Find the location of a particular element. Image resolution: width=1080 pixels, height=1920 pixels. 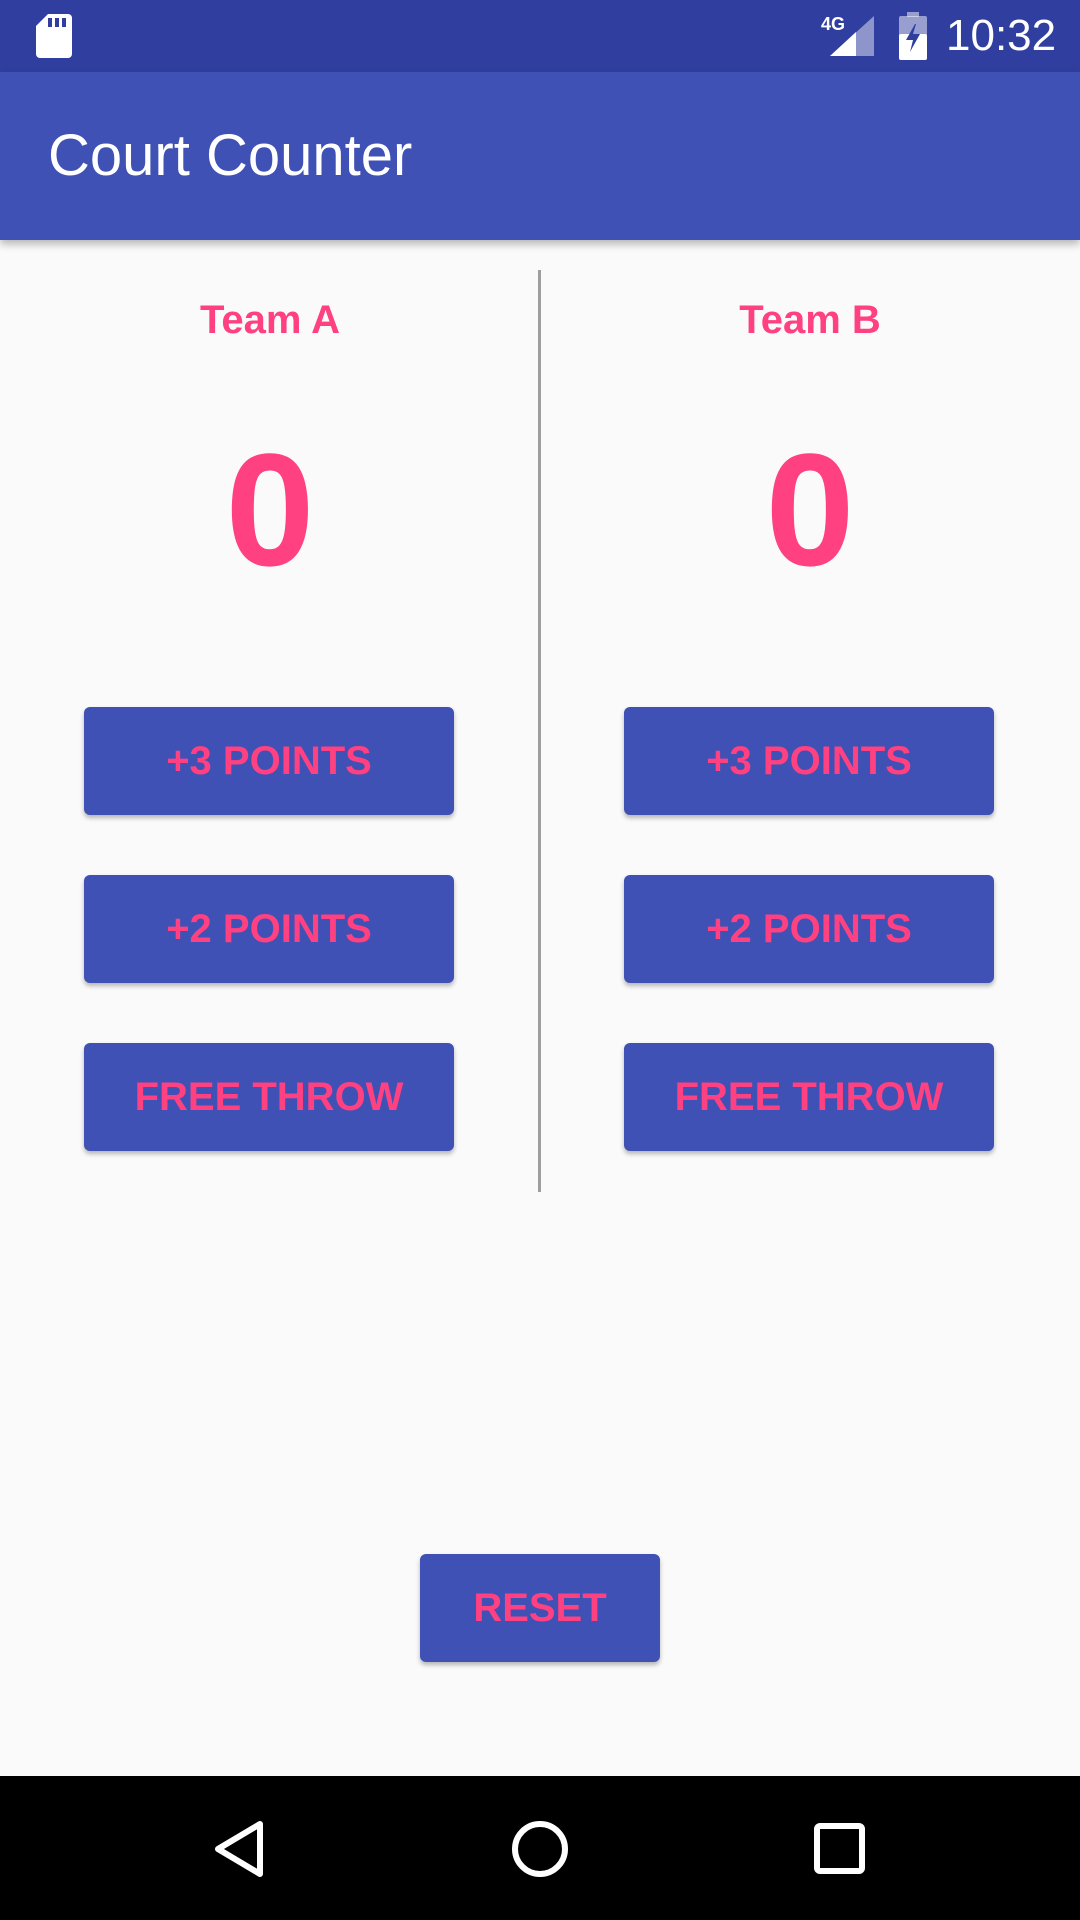

home-icon is located at coordinates (540, 1848).